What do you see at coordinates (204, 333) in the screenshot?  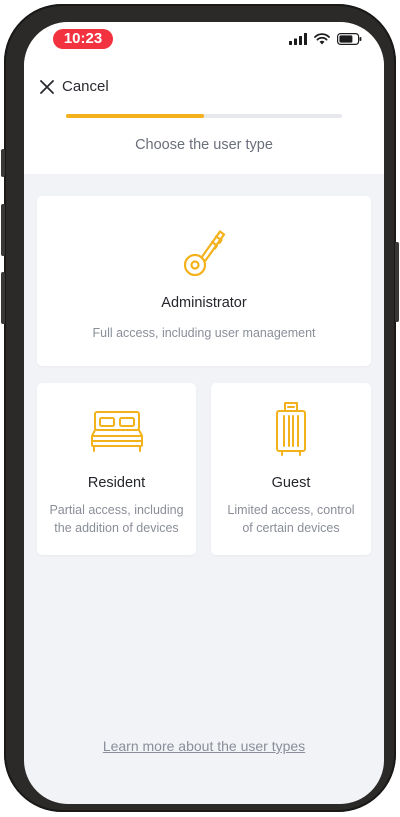 I see `card-description: Full access, including user management` at bounding box center [204, 333].